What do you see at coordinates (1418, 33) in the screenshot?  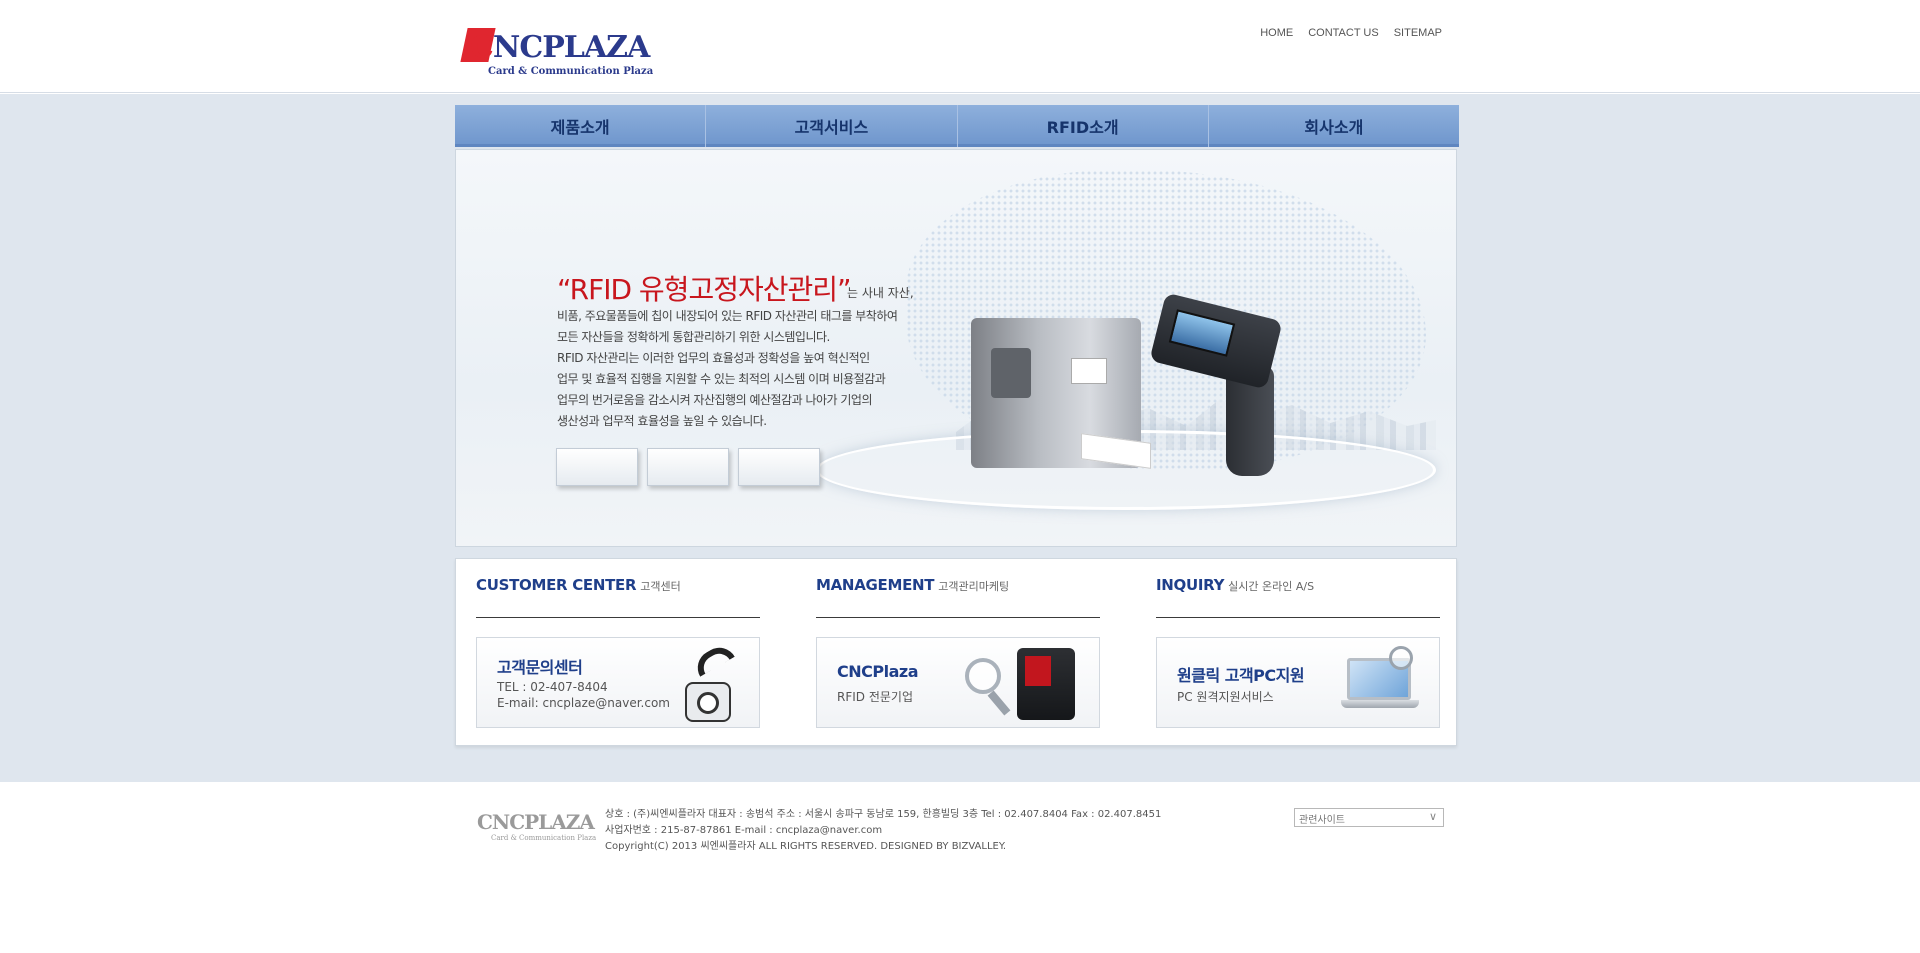 I see `sitemap-link: SITEMAP` at bounding box center [1418, 33].